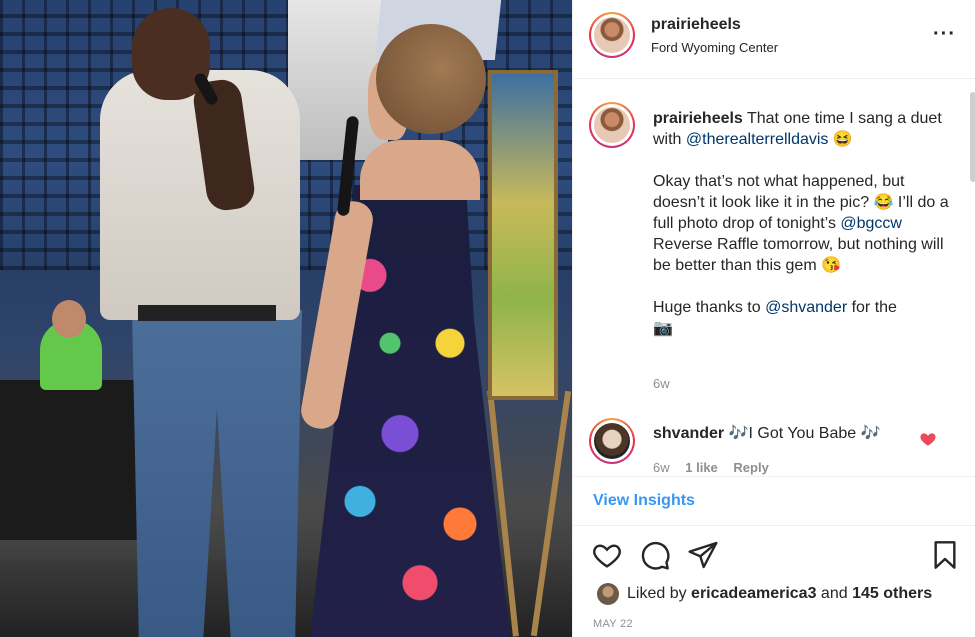 The width and height of the screenshot is (975, 637). Describe the element at coordinates (774, 501) in the screenshot. I see `insights-bar: View Insights` at that location.